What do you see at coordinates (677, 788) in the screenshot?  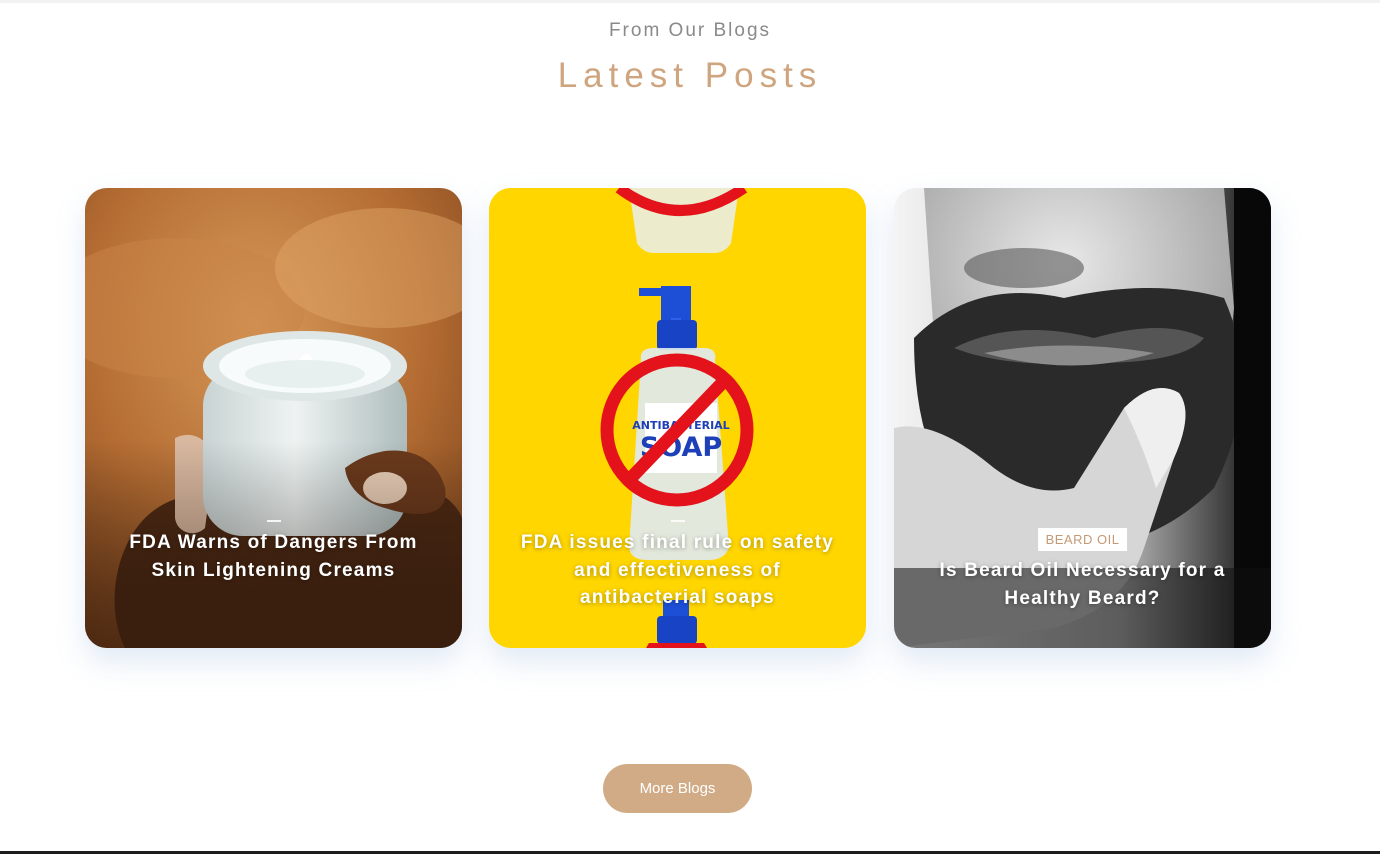 I see `more-blogs-button: More Blogs` at bounding box center [677, 788].